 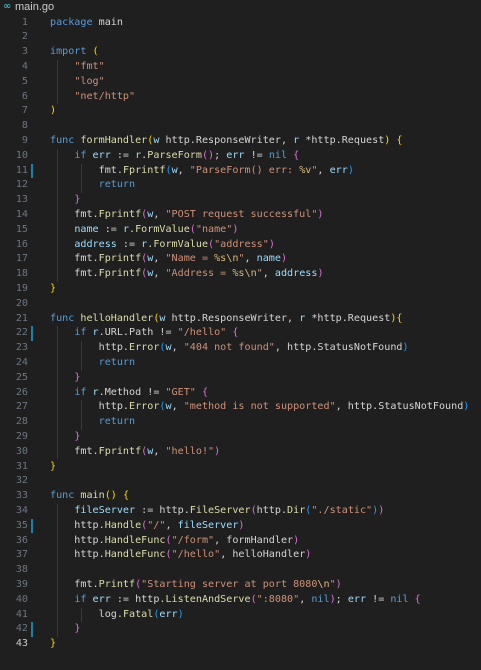 I want to click on code-line: 20, so click(x=240, y=304).